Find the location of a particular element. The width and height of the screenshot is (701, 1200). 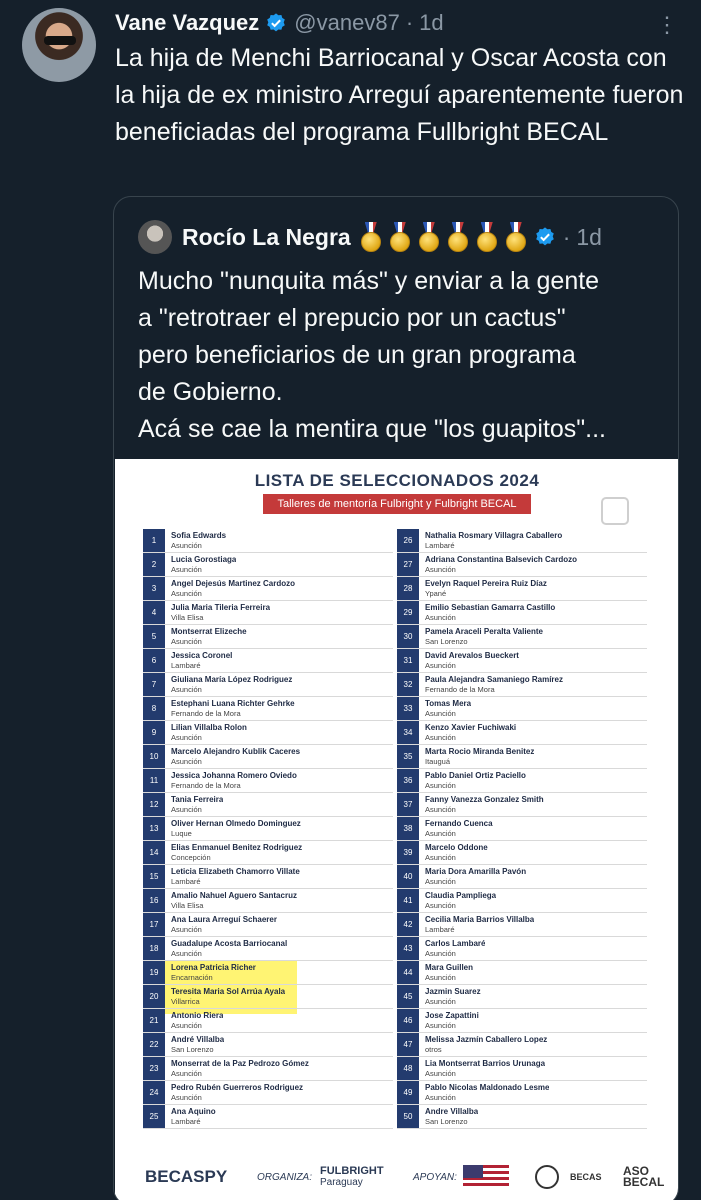

person-name: David Arevalos Bueckert is located at coordinates (472, 655).